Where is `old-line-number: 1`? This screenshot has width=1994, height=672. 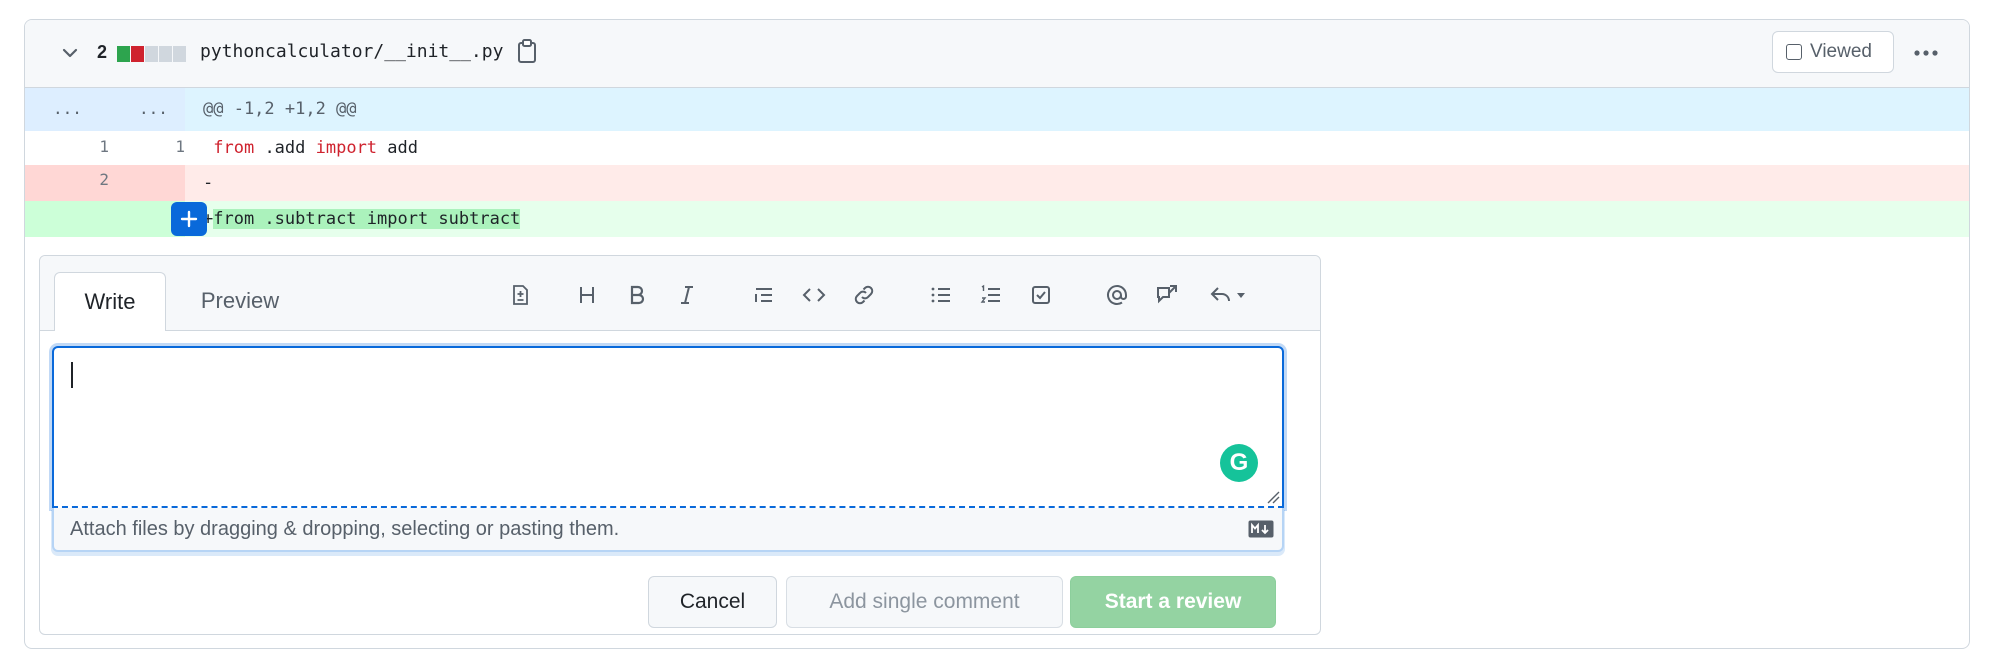
old-line-number: 1 is located at coordinates (94, 146).